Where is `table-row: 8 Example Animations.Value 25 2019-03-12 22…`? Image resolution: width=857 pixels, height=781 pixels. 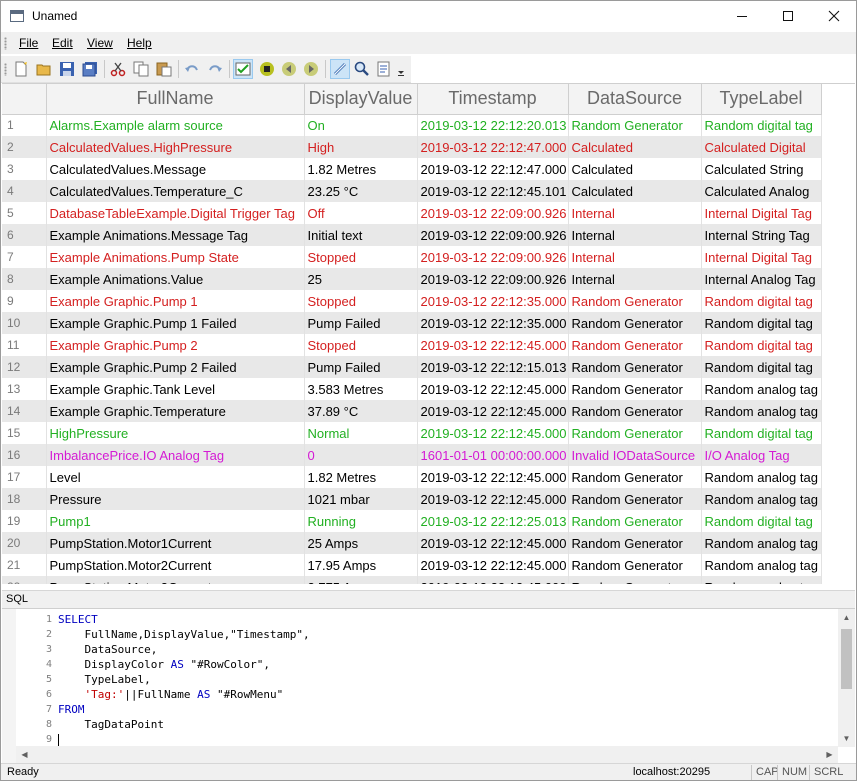 table-row: 8 Example Animations.Value 25 2019-03-12 22… is located at coordinates (412, 279).